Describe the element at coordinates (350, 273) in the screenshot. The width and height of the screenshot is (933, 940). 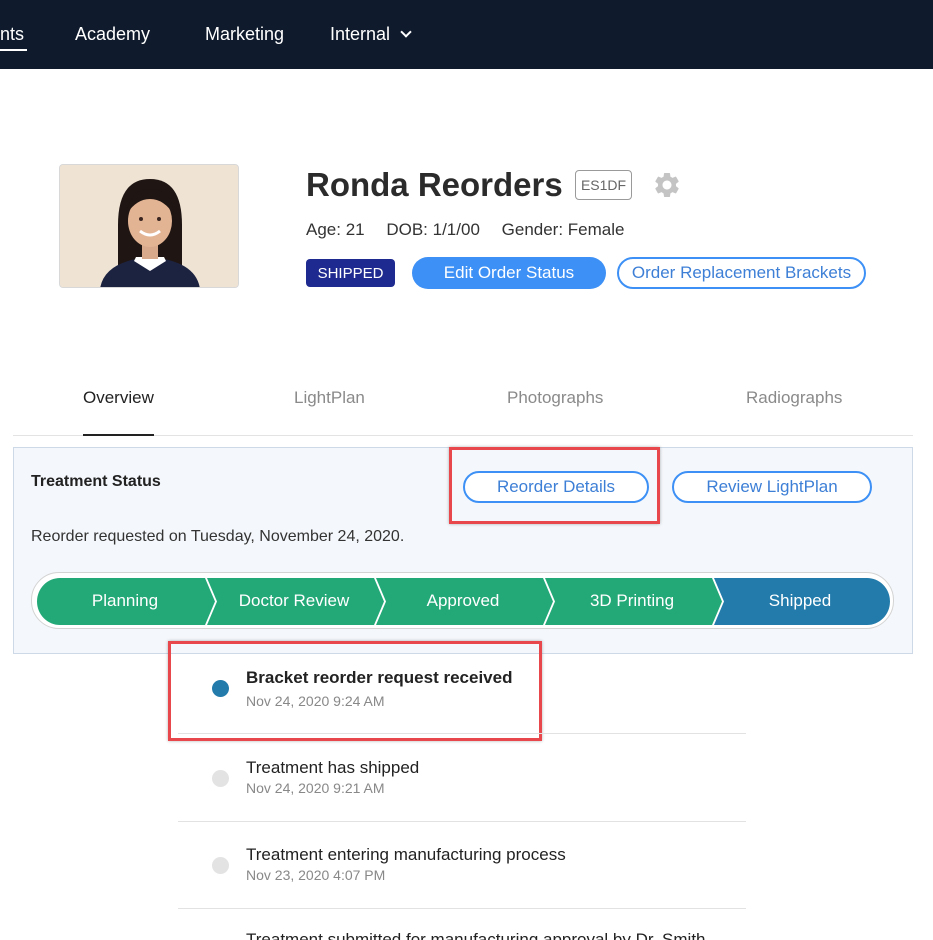
I see `order-status-badge: SHIPPED` at that location.